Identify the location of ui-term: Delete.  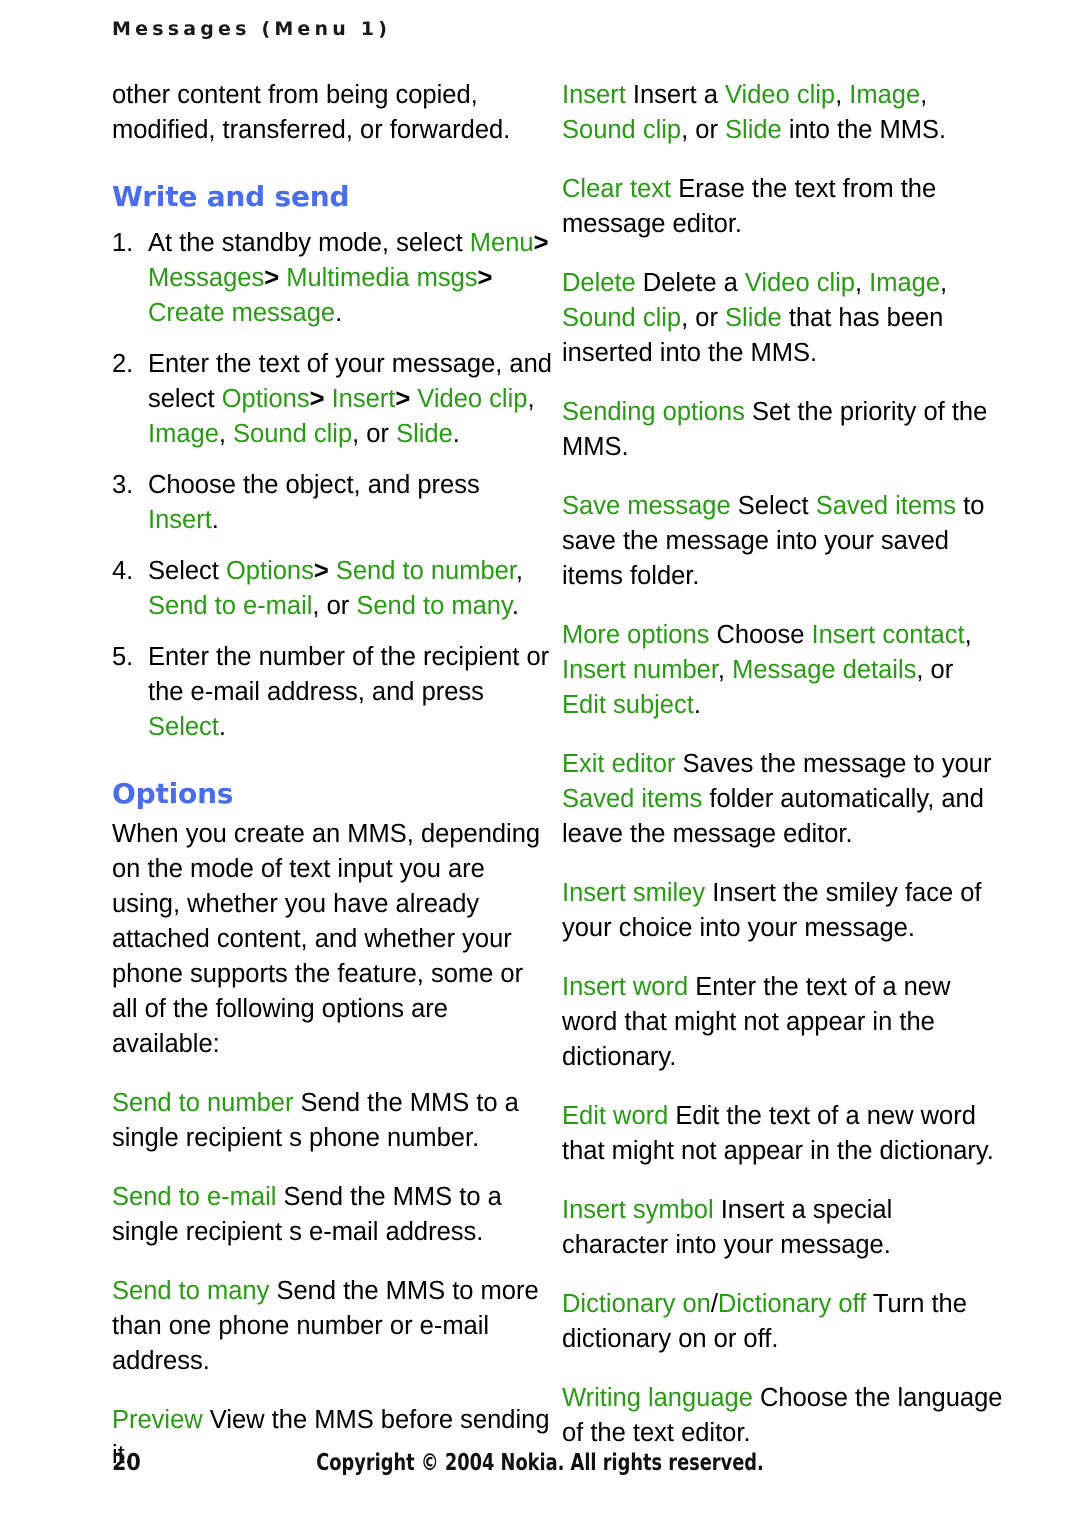
(599, 283).